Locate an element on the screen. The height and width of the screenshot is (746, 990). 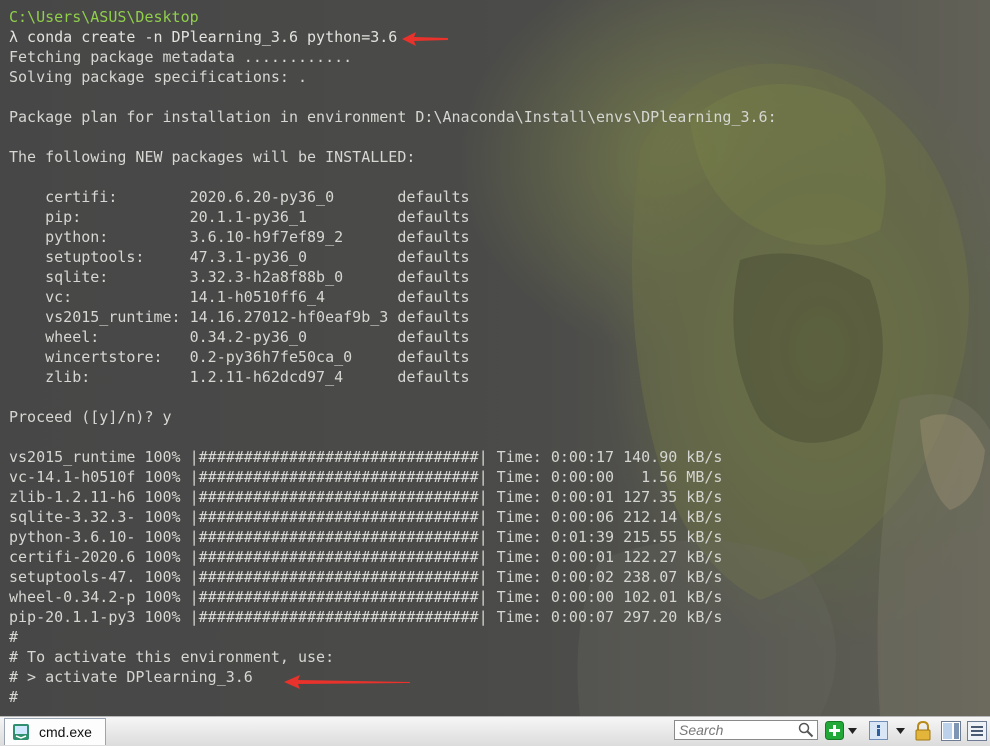
package-line: wheel: 0.34.2-py36_0 defaults is located at coordinates (239, 337).